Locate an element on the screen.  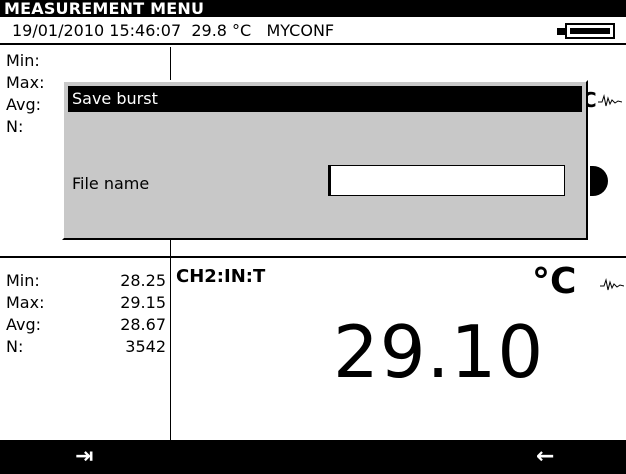
measurement-value: 29.10 is located at coordinates (439, 352).